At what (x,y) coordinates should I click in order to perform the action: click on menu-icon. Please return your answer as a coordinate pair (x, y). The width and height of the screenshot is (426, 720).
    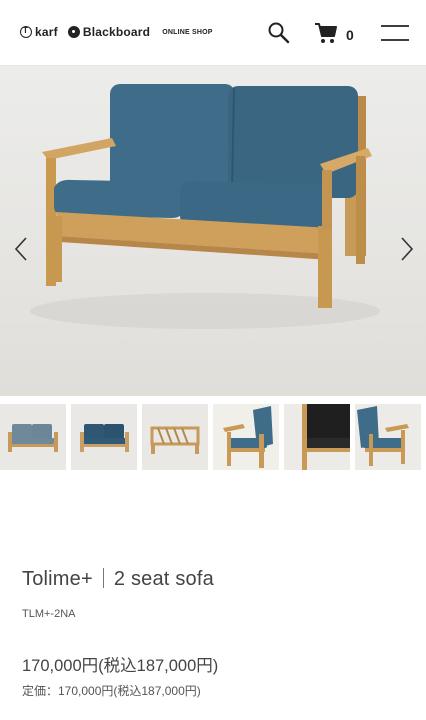
    Looking at the image, I should click on (395, 33).